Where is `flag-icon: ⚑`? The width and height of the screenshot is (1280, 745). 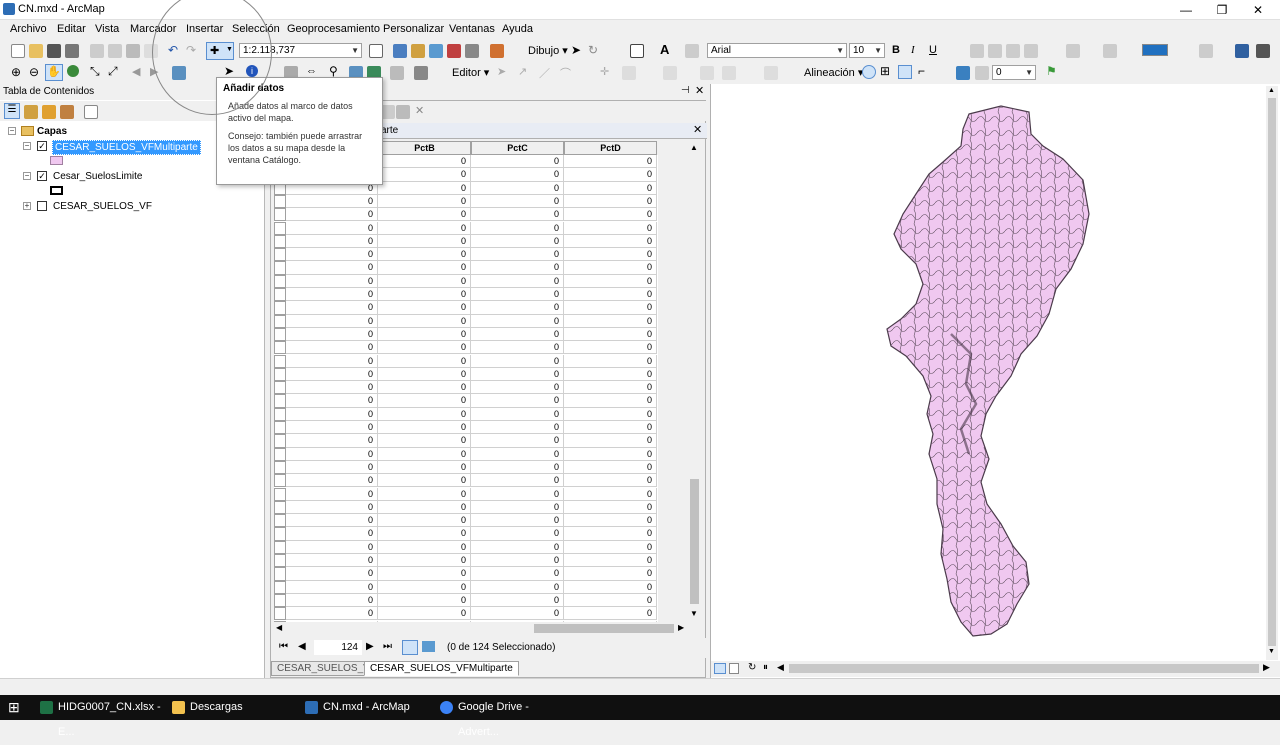
flag-icon: ⚑ is located at coordinates (1051, 71).